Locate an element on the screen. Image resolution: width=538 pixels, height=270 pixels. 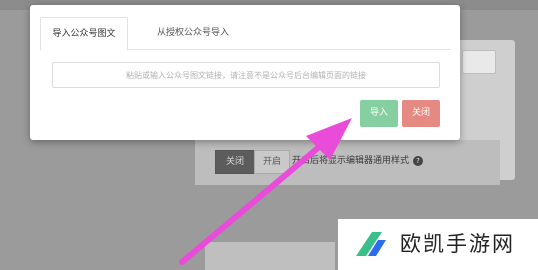
background-toggle-on: 开启 is located at coordinates (272, 162).